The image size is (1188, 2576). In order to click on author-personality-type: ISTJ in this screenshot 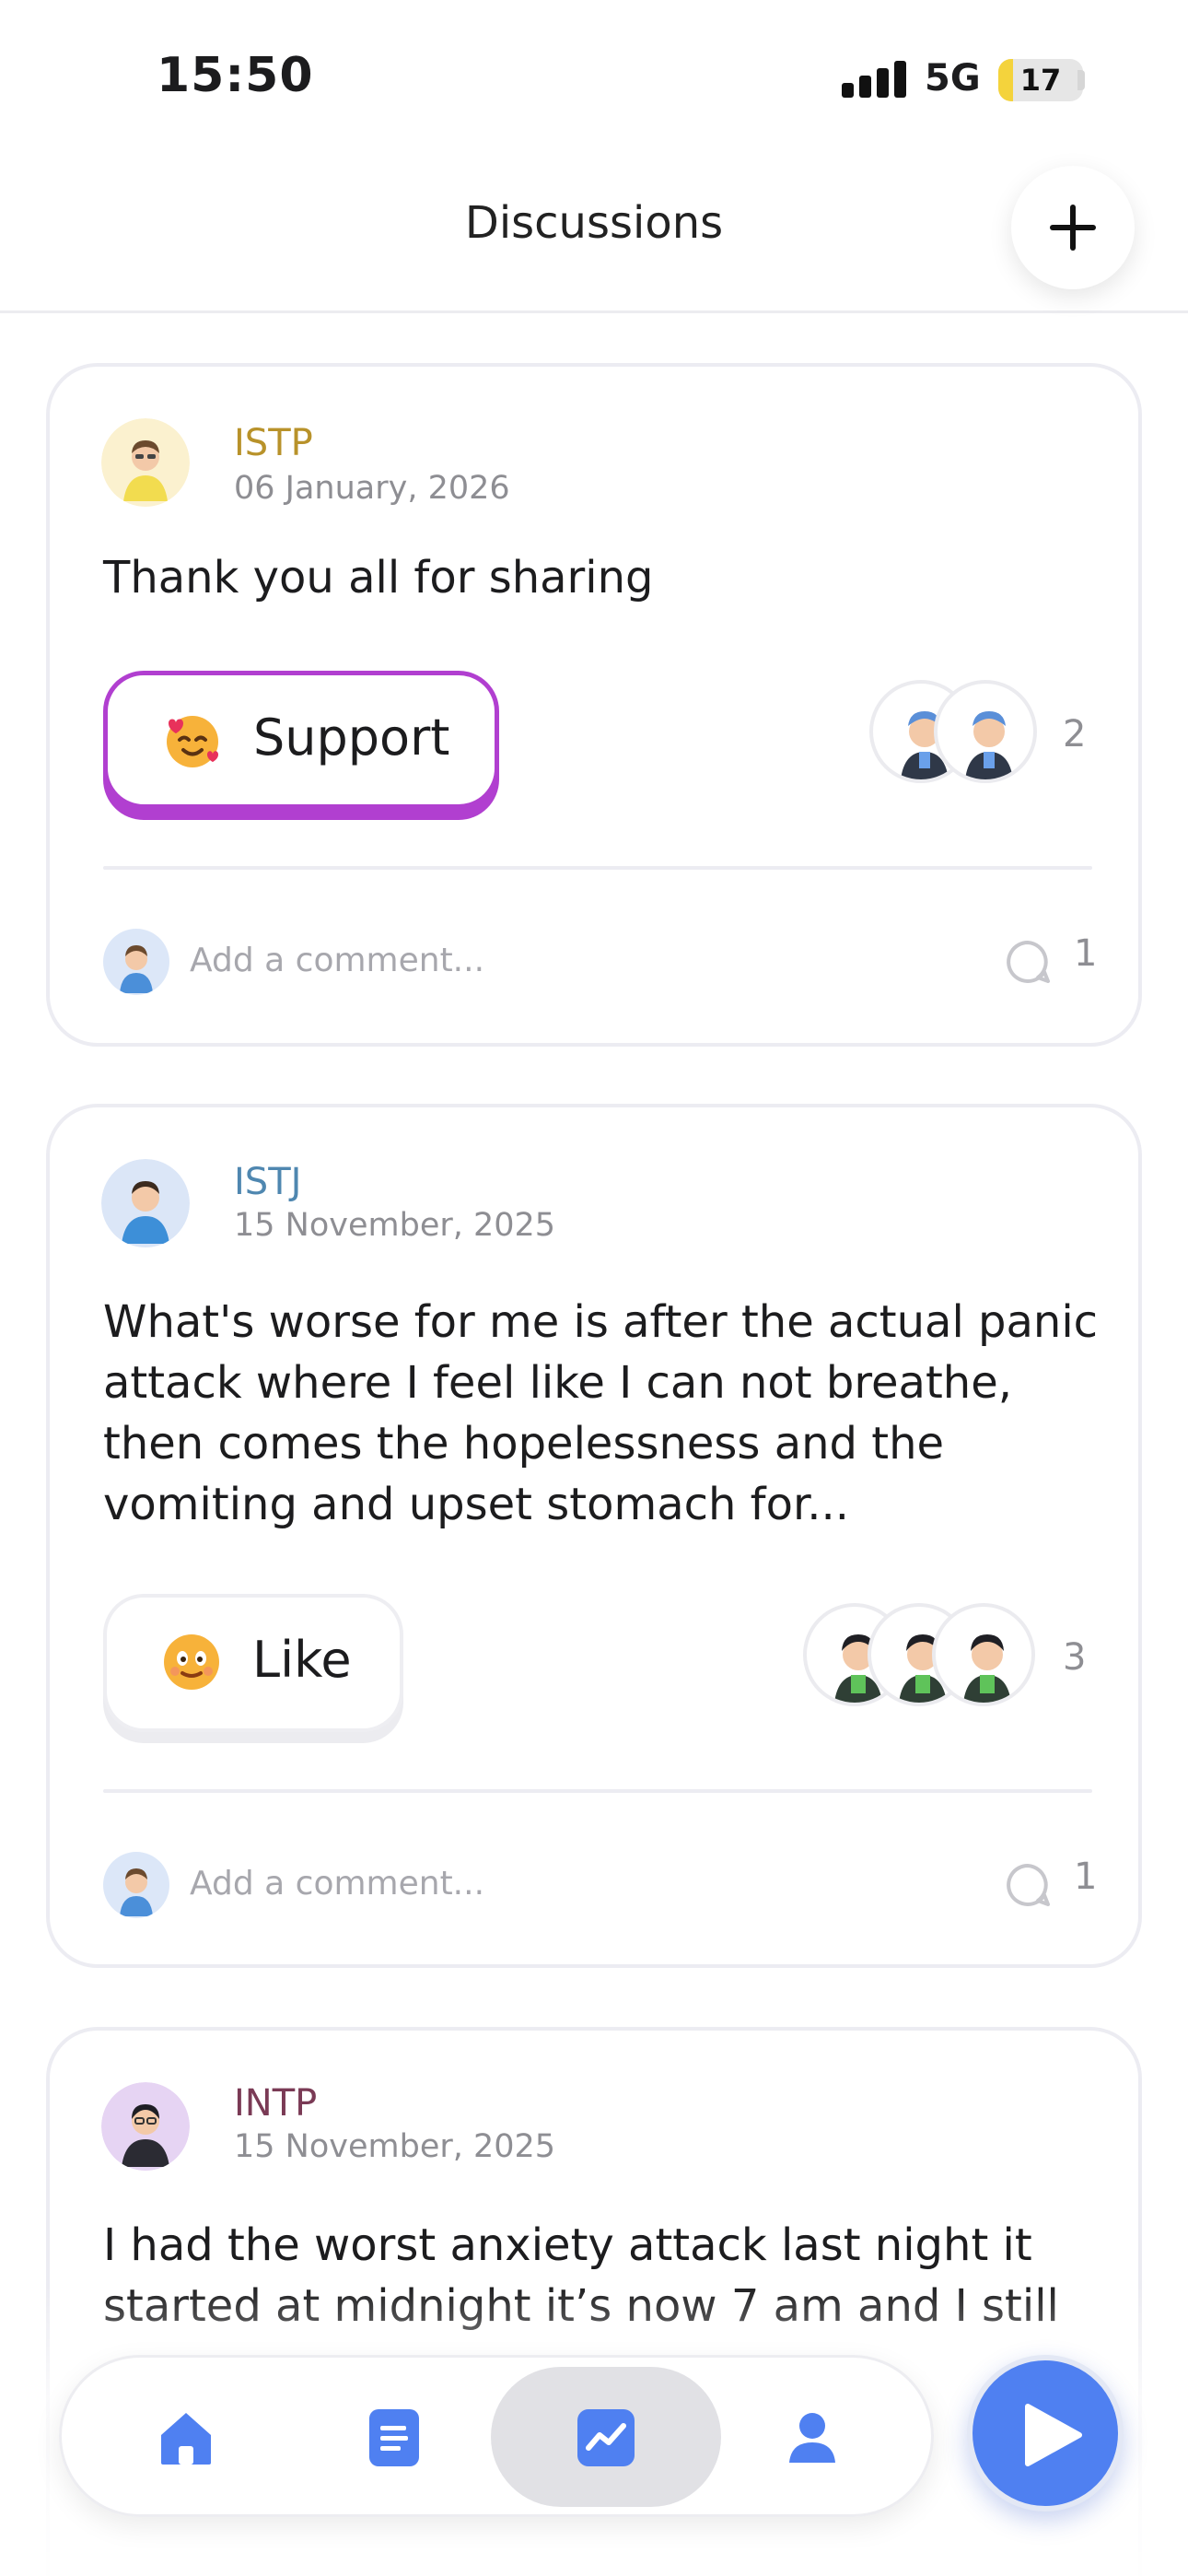, I will do `click(267, 1182)`.